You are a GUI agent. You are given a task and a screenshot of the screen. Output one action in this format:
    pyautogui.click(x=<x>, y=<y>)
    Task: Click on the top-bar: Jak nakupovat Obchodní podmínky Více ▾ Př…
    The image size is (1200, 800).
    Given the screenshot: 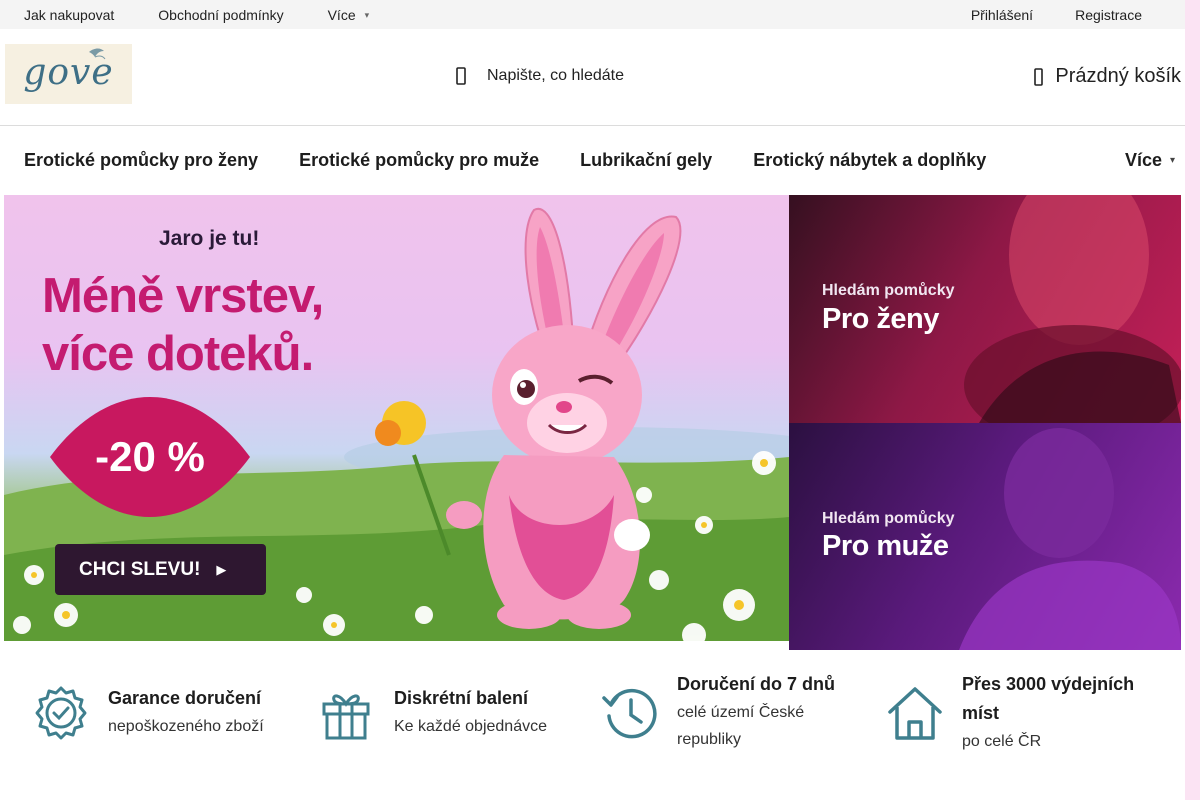 What is the action you would take?
    pyautogui.click(x=592, y=14)
    